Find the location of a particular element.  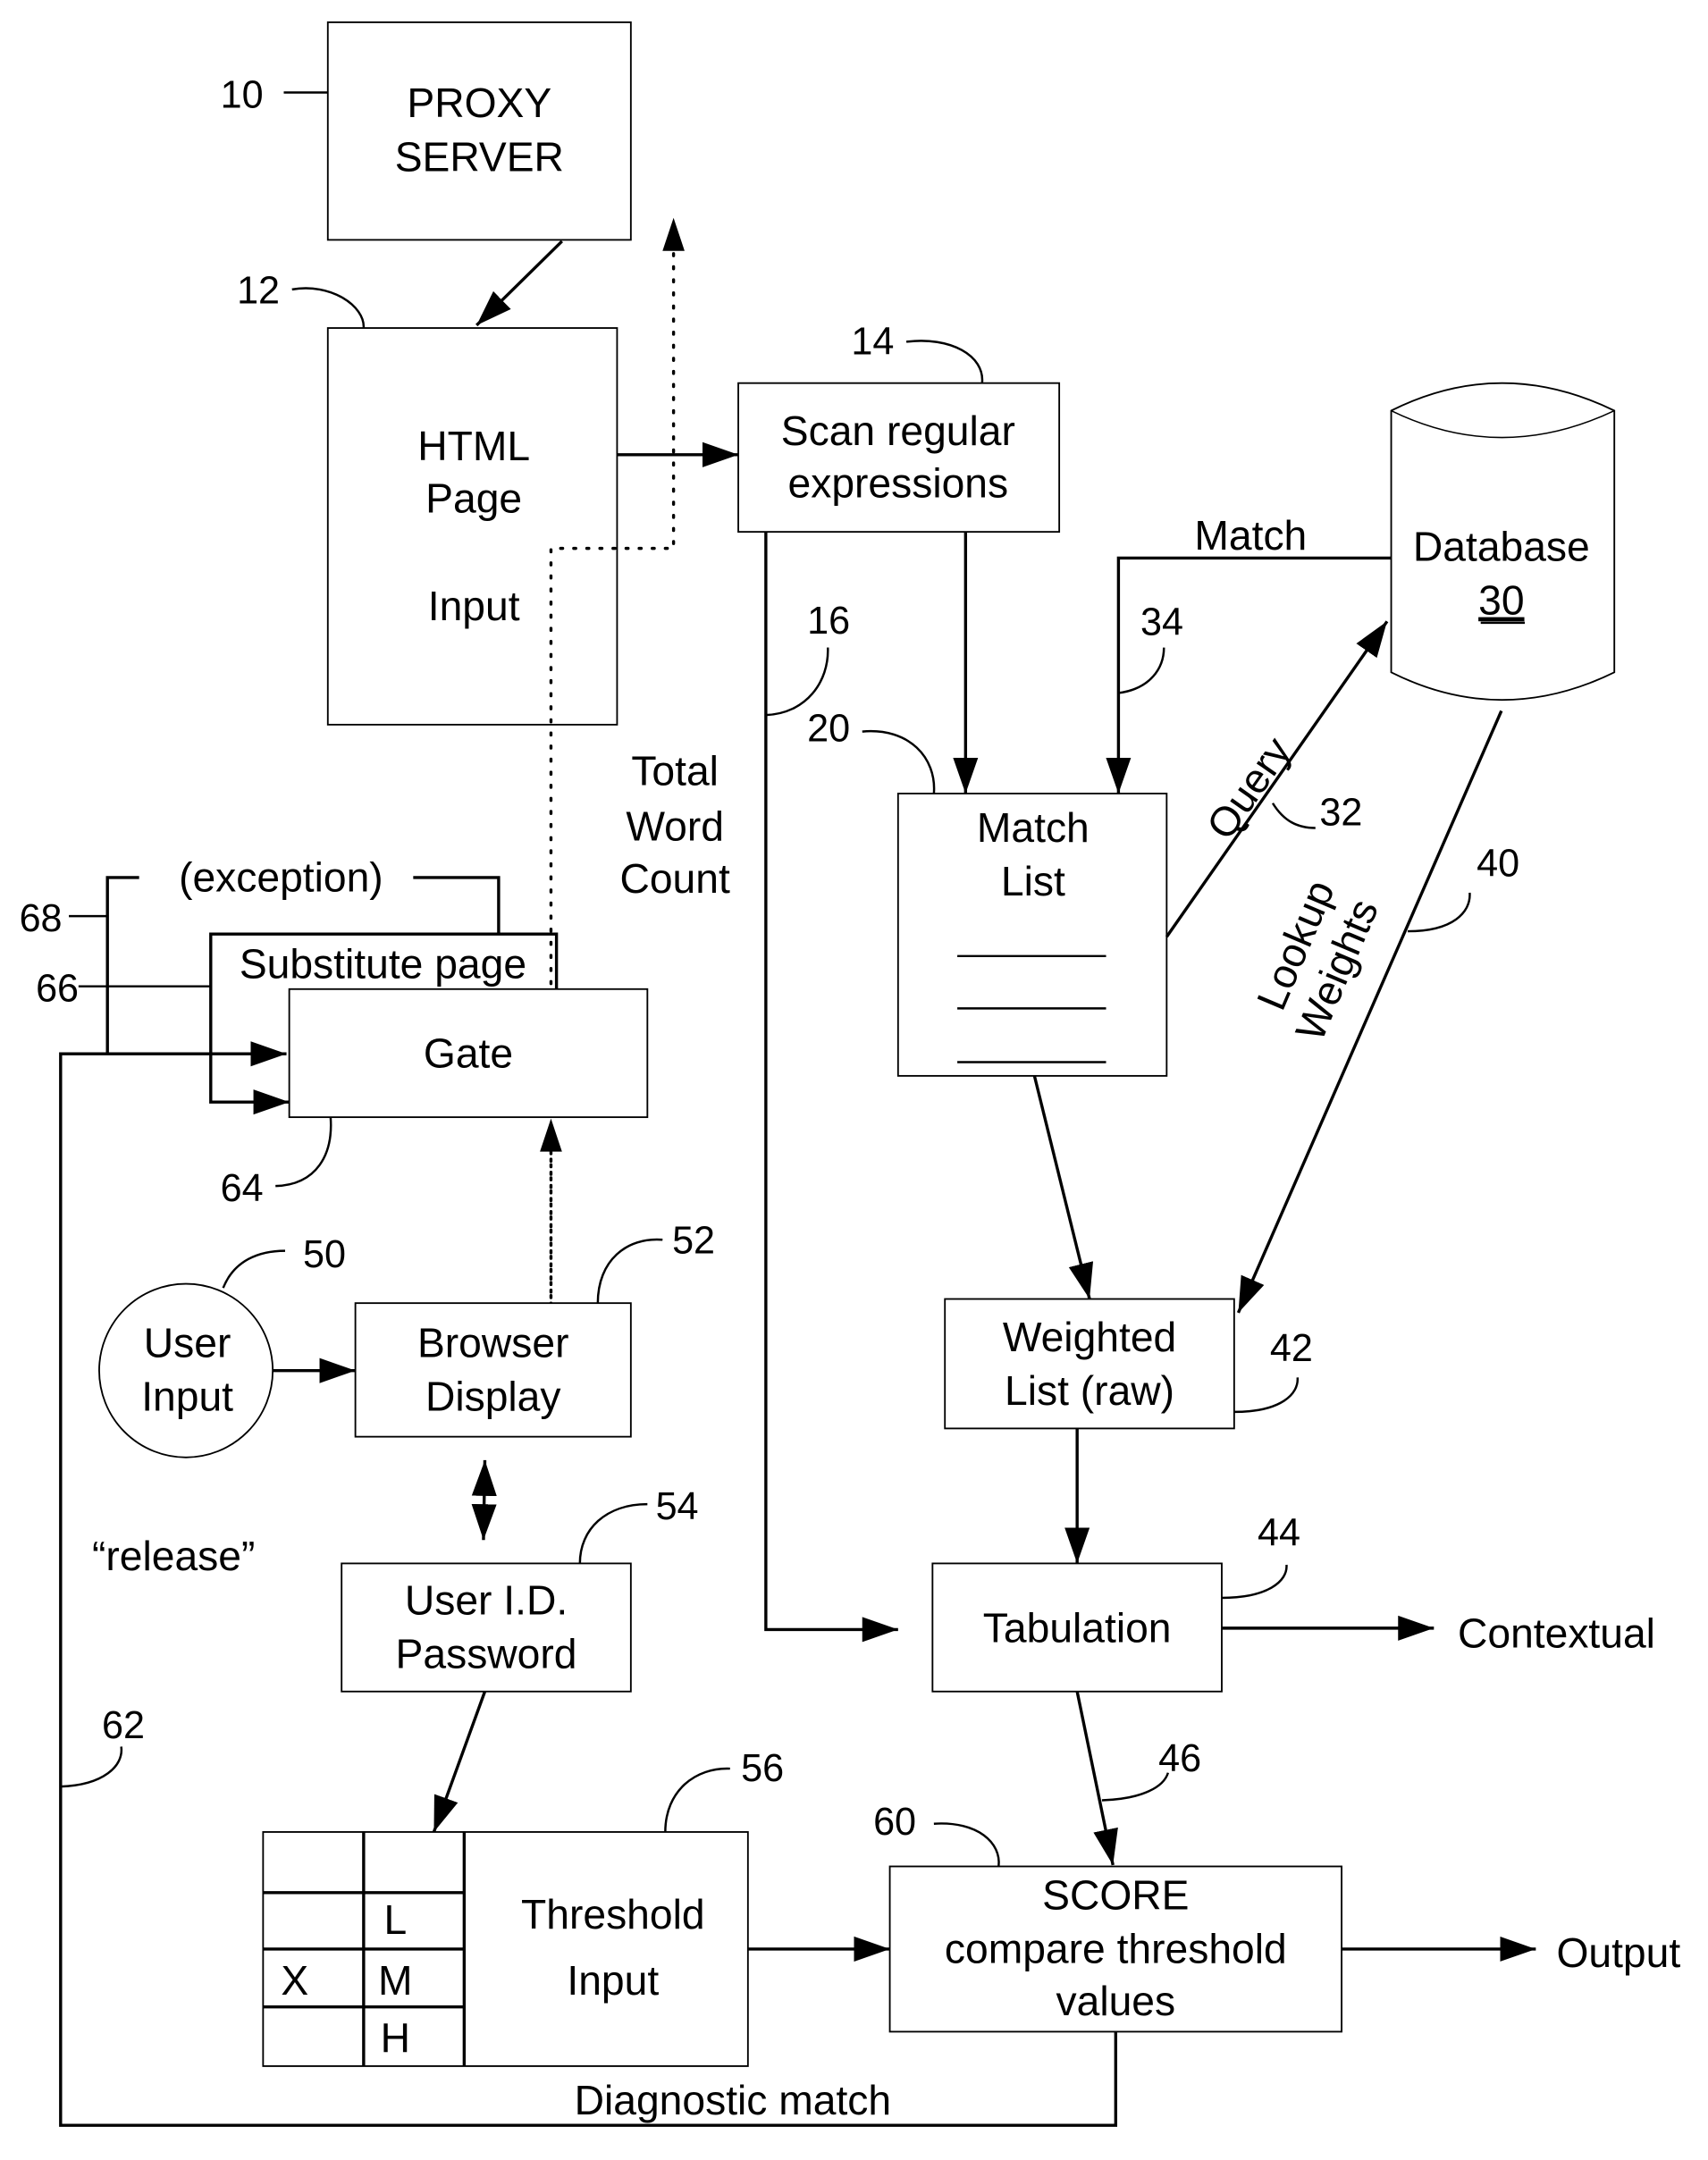

proxy-line1: PROXY is located at coordinates (479, 103).